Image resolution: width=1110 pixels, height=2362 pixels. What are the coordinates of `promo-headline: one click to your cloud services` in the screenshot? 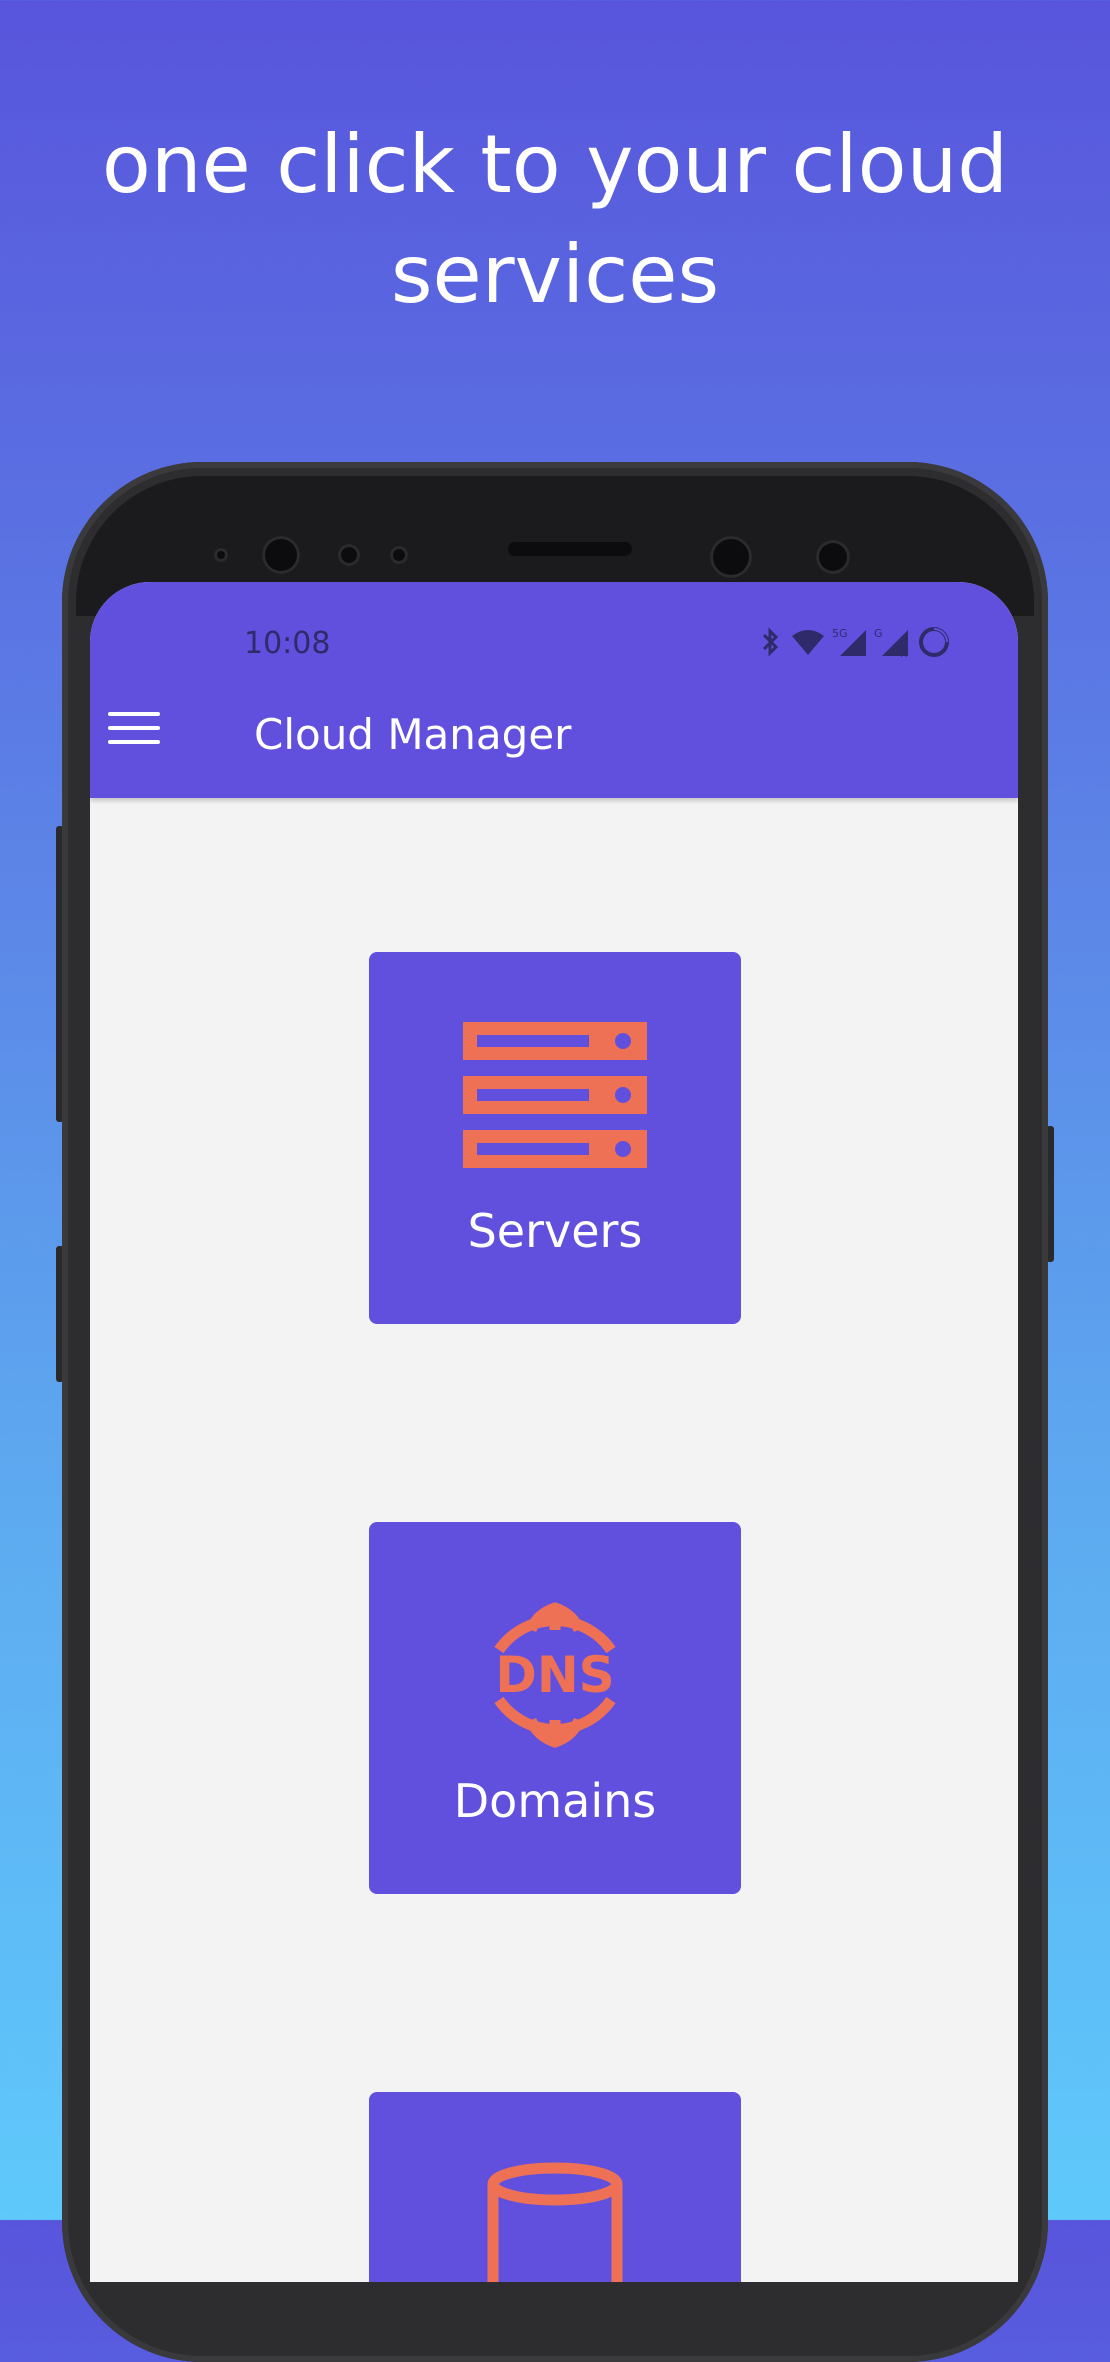 It's located at (555, 219).